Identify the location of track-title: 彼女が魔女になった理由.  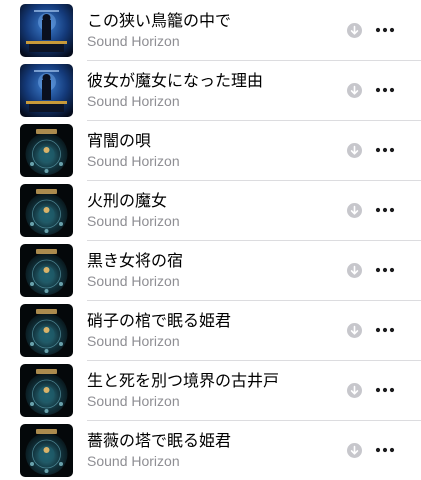
(175, 80).